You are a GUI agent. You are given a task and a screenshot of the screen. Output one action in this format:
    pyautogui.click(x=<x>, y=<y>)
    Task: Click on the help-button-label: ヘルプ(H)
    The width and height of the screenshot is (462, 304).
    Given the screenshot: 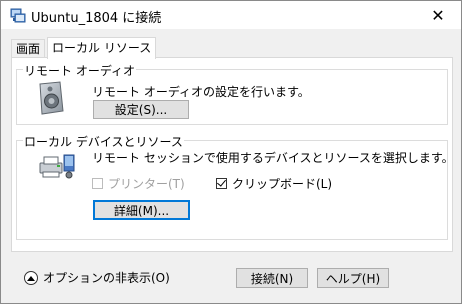 What is the action you would take?
    pyautogui.click(x=353, y=278)
    